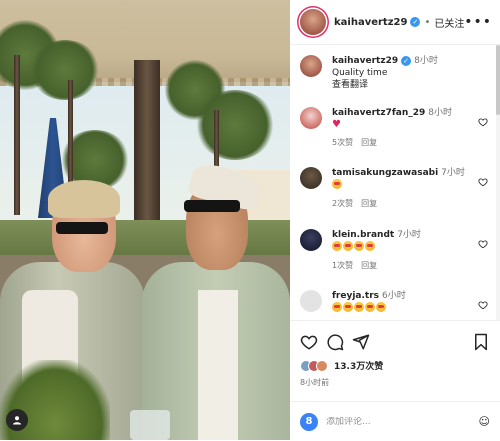 The height and width of the screenshot is (441, 500). What do you see at coordinates (322, 365) in the screenshot?
I see `liker-avatar` at bounding box center [322, 365].